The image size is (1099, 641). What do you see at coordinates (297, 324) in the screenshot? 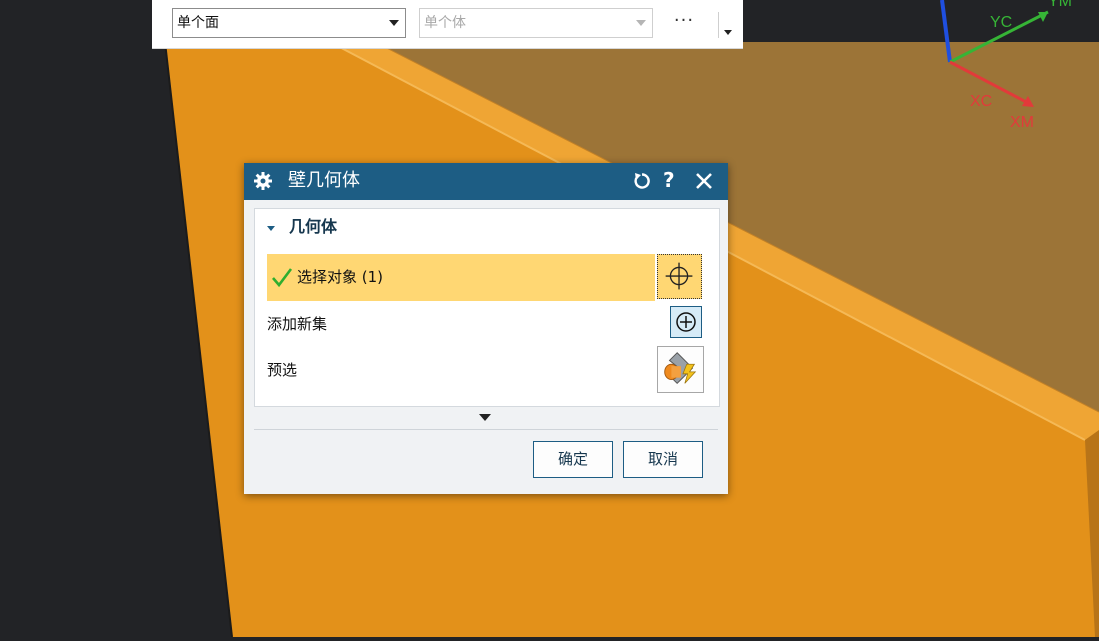
I see `add-new-set-label: 添加新集` at bounding box center [297, 324].